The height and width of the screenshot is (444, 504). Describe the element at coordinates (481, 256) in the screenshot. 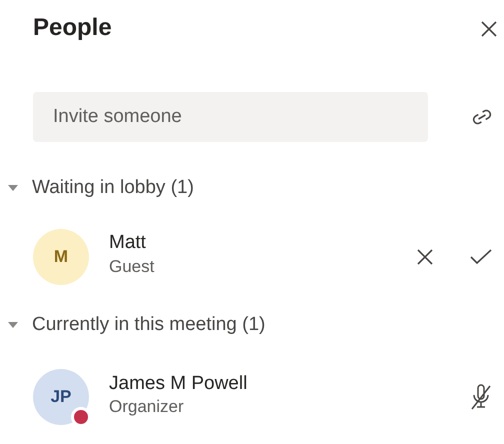

I see `admit-icon` at that location.